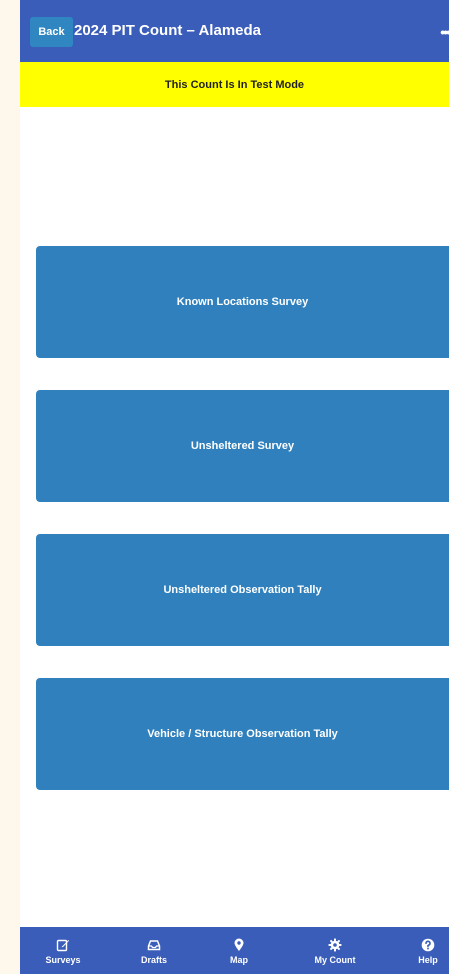 Image resolution: width=449 pixels, height=974 pixels. Describe the element at coordinates (239, 959) in the screenshot. I see `tab-map-label: Map` at that location.